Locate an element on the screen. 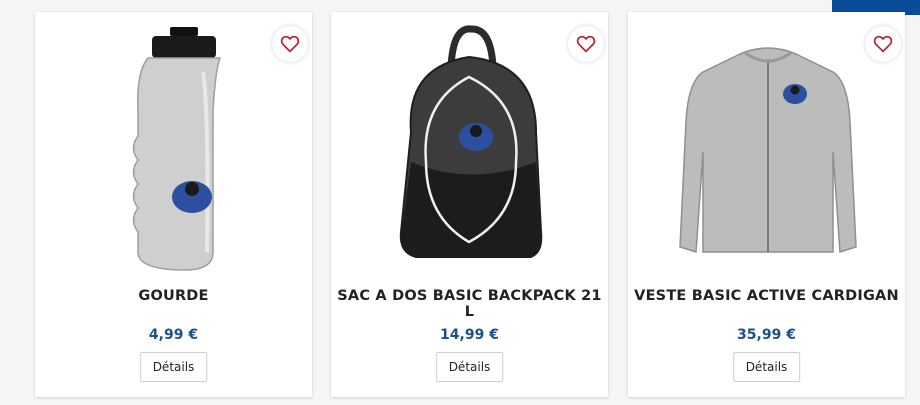 This screenshot has width=920, height=405. product-title: SAC A DOS BASIC BACKPACK 21 L is located at coordinates (469, 304).